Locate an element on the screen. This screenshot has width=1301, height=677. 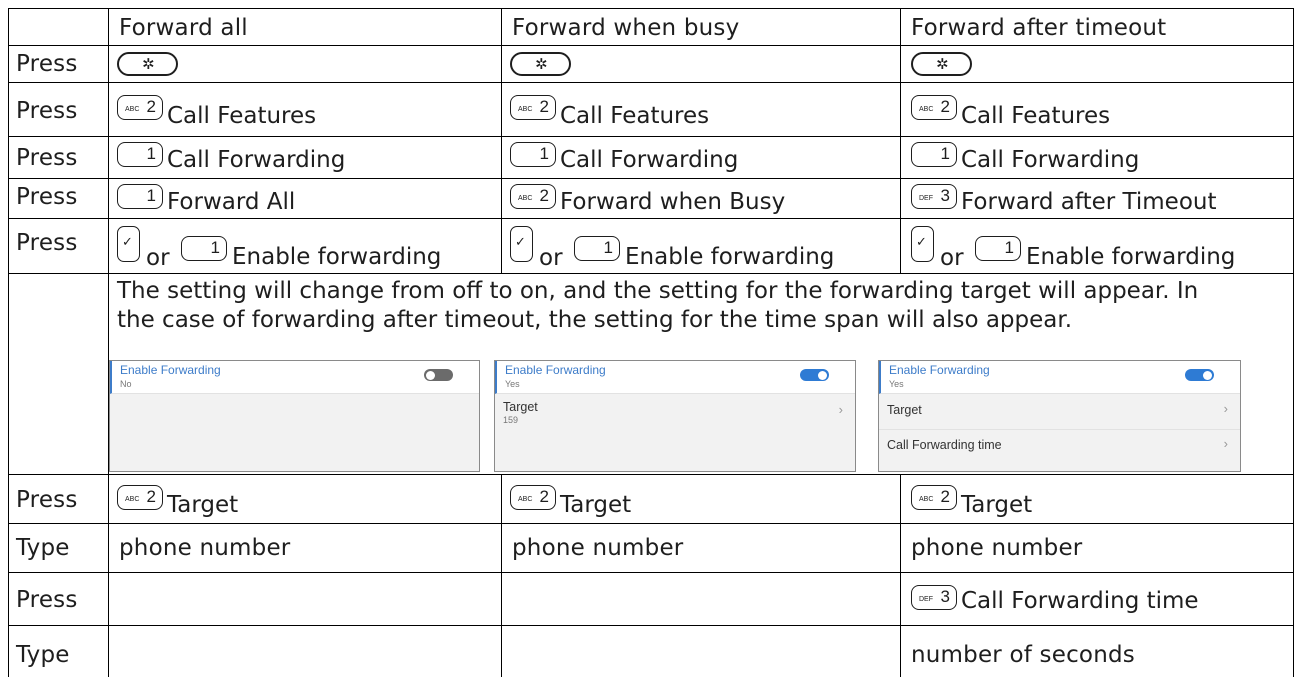
row10-all-cell is located at coordinates (304, 651).